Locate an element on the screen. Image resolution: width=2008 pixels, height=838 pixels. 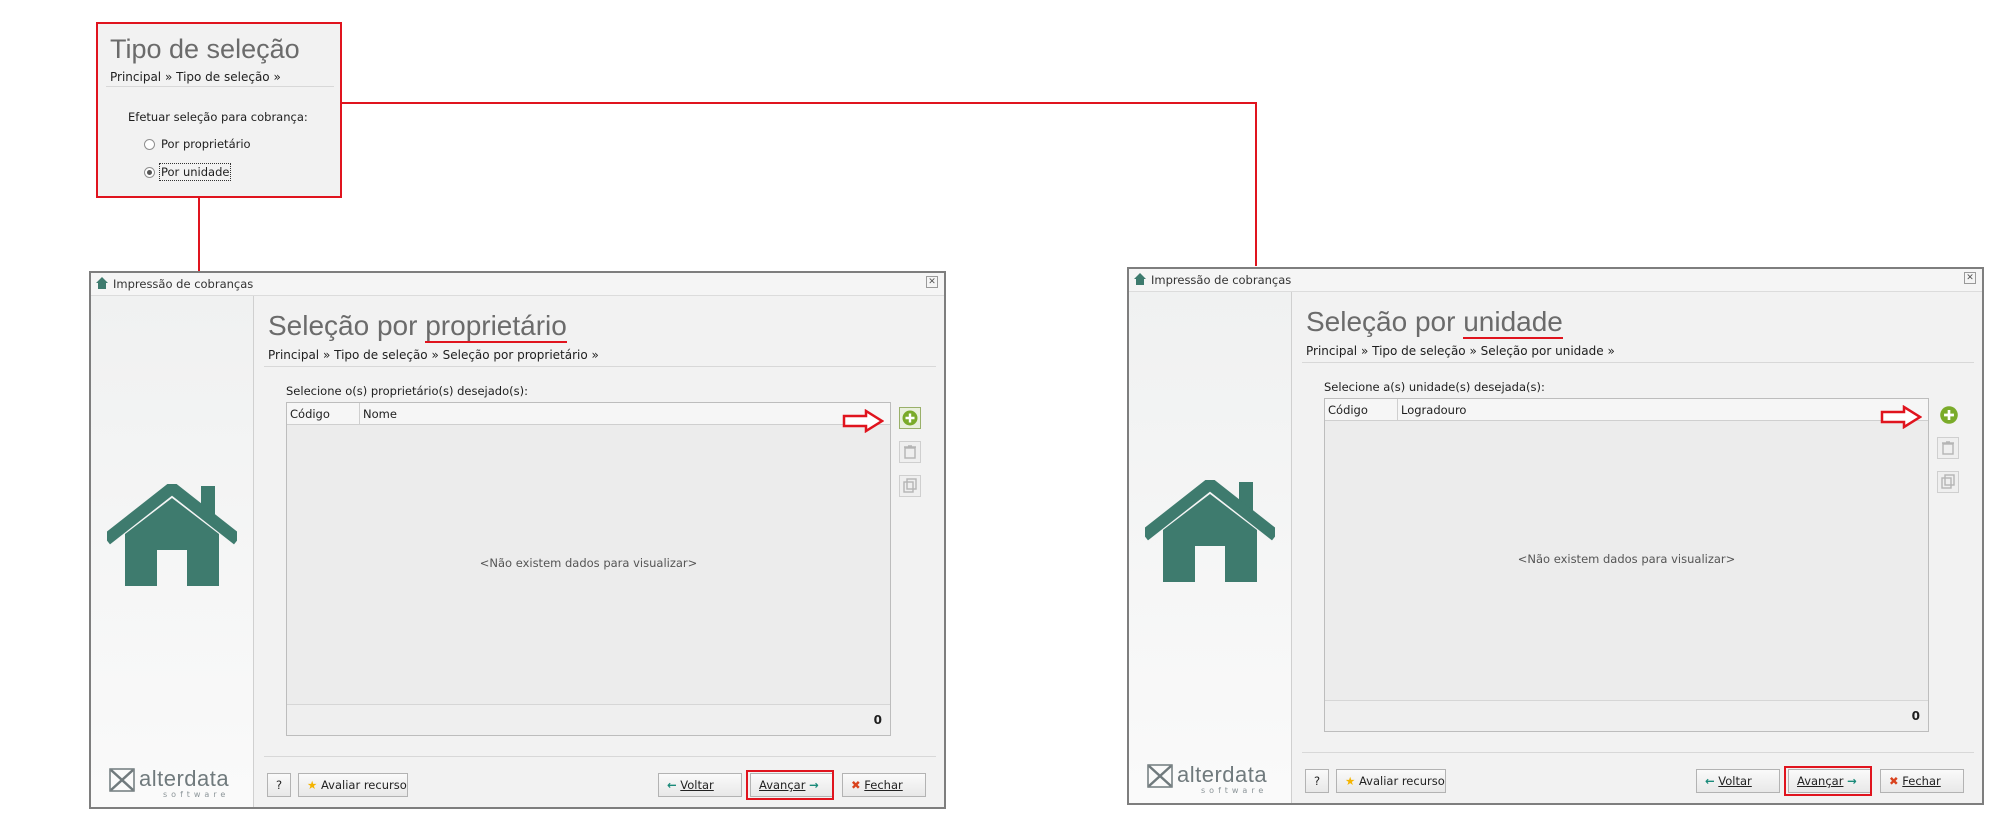
grid-header: Código Logradouro is located at coordinates (1626, 410).